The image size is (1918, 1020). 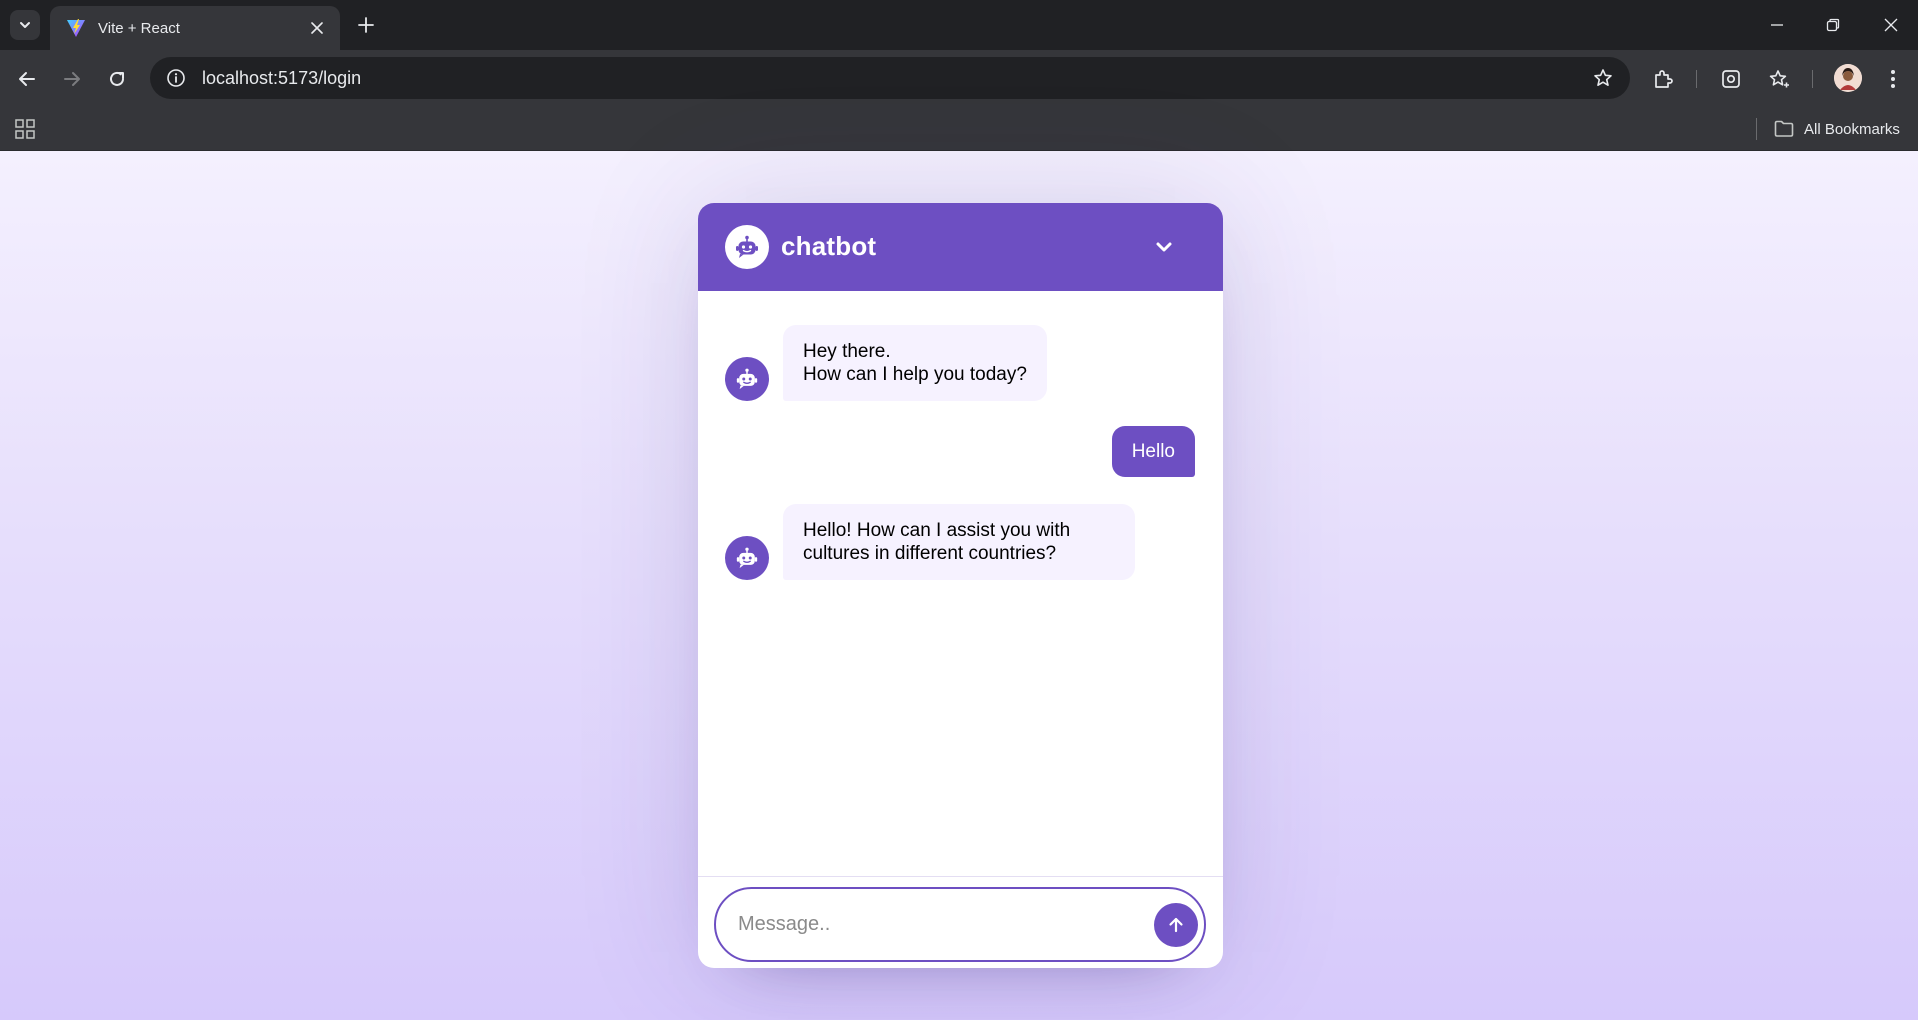 What do you see at coordinates (959, 129) in the screenshot?
I see `bookmarks-bar: All Bookmarks` at bounding box center [959, 129].